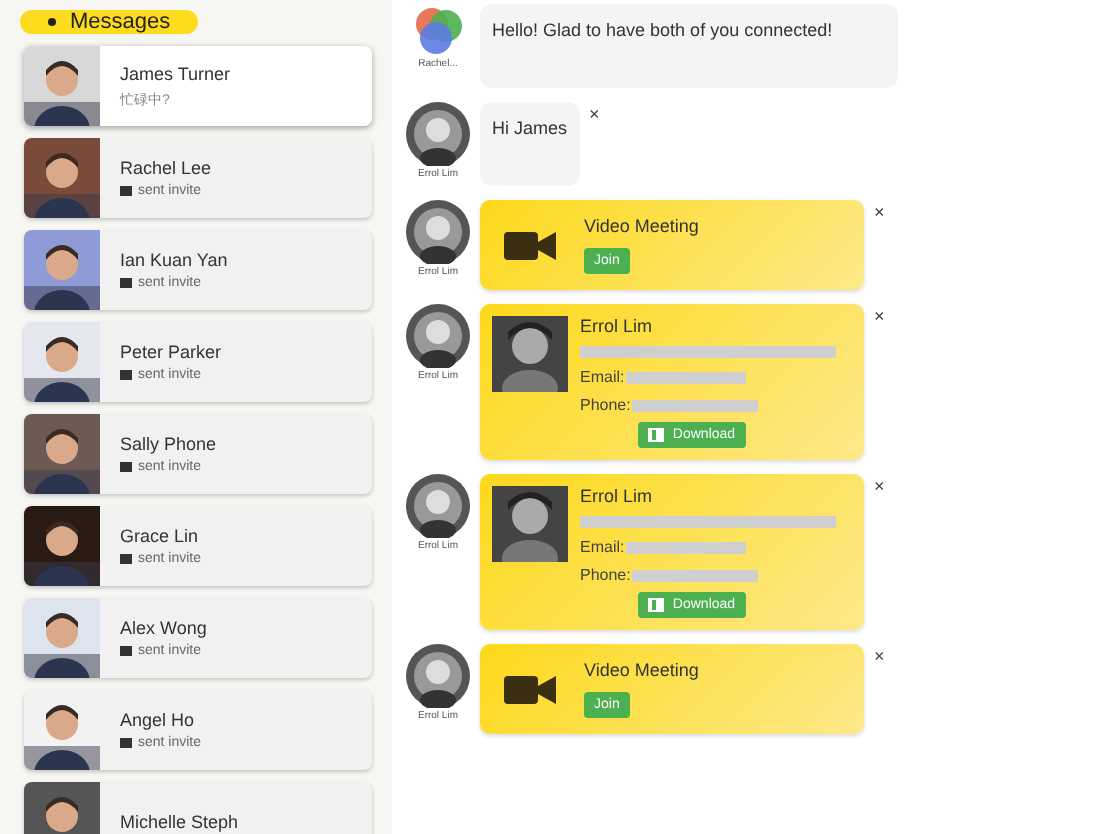 The image size is (1102, 834). Describe the element at coordinates (438, 30) in the screenshot. I see `logo-icon` at that location.